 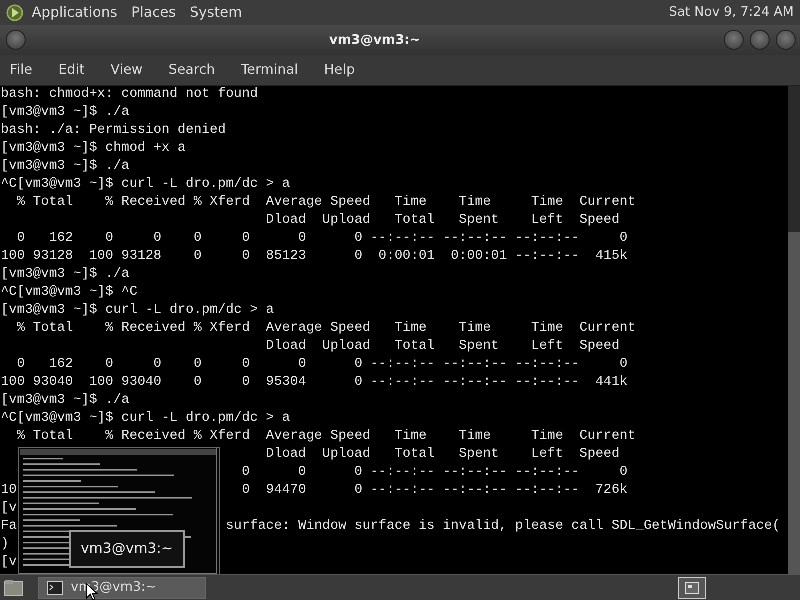 I want to click on workspace-switcher, so click(x=692, y=587).